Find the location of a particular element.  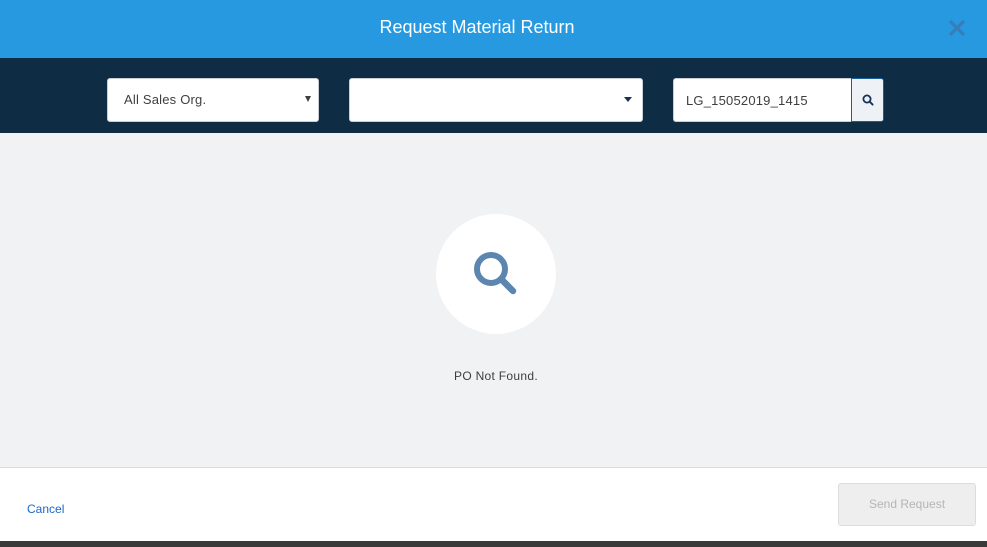

search-button is located at coordinates (867, 100).